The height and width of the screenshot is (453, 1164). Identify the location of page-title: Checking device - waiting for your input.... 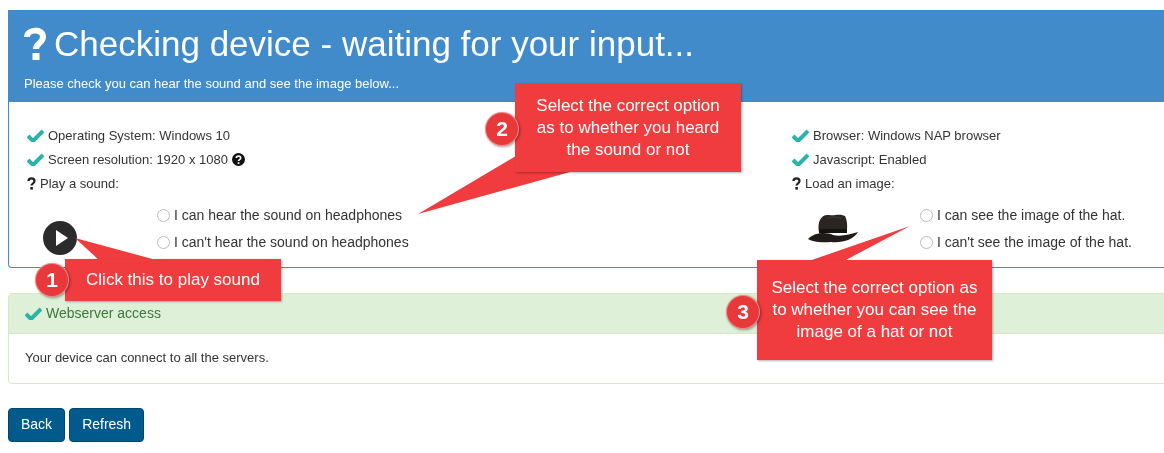
(374, 44).